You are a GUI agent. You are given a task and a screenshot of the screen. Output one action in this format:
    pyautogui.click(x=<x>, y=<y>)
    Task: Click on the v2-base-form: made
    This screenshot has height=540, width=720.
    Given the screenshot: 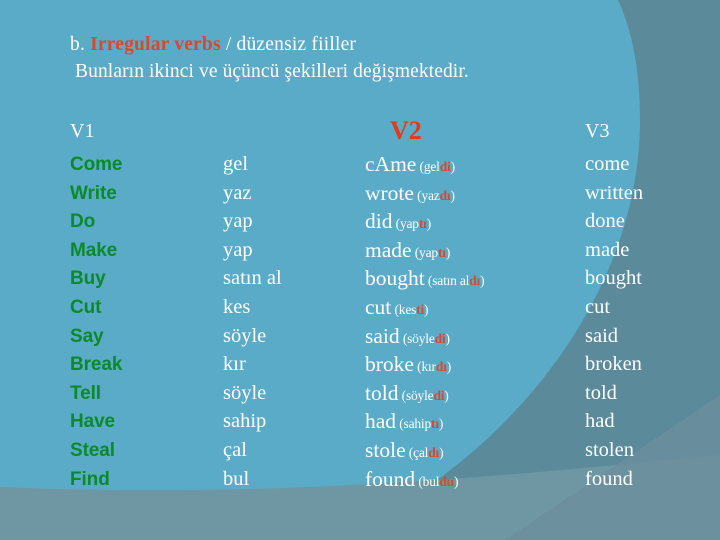 What is the action you would take?
    pyautogui.click(x=388, y=249)
    